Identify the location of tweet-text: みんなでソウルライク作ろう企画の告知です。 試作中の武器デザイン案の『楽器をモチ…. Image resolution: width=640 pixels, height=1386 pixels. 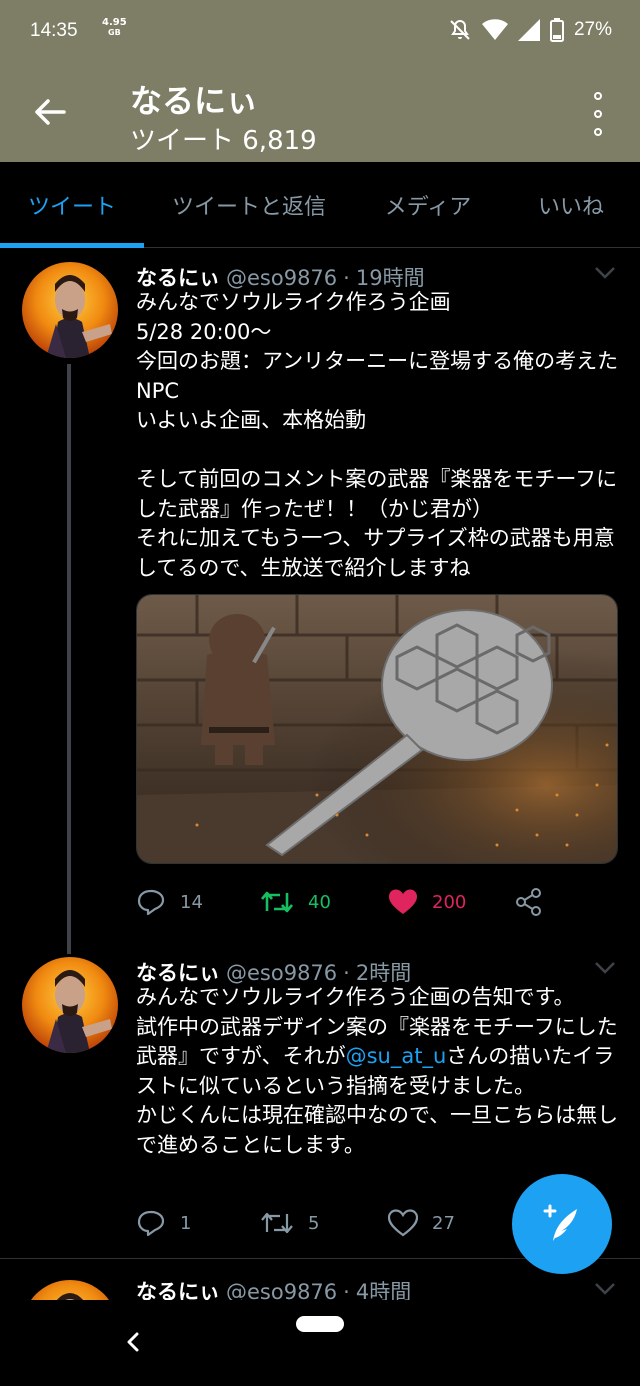
(378, 1071).